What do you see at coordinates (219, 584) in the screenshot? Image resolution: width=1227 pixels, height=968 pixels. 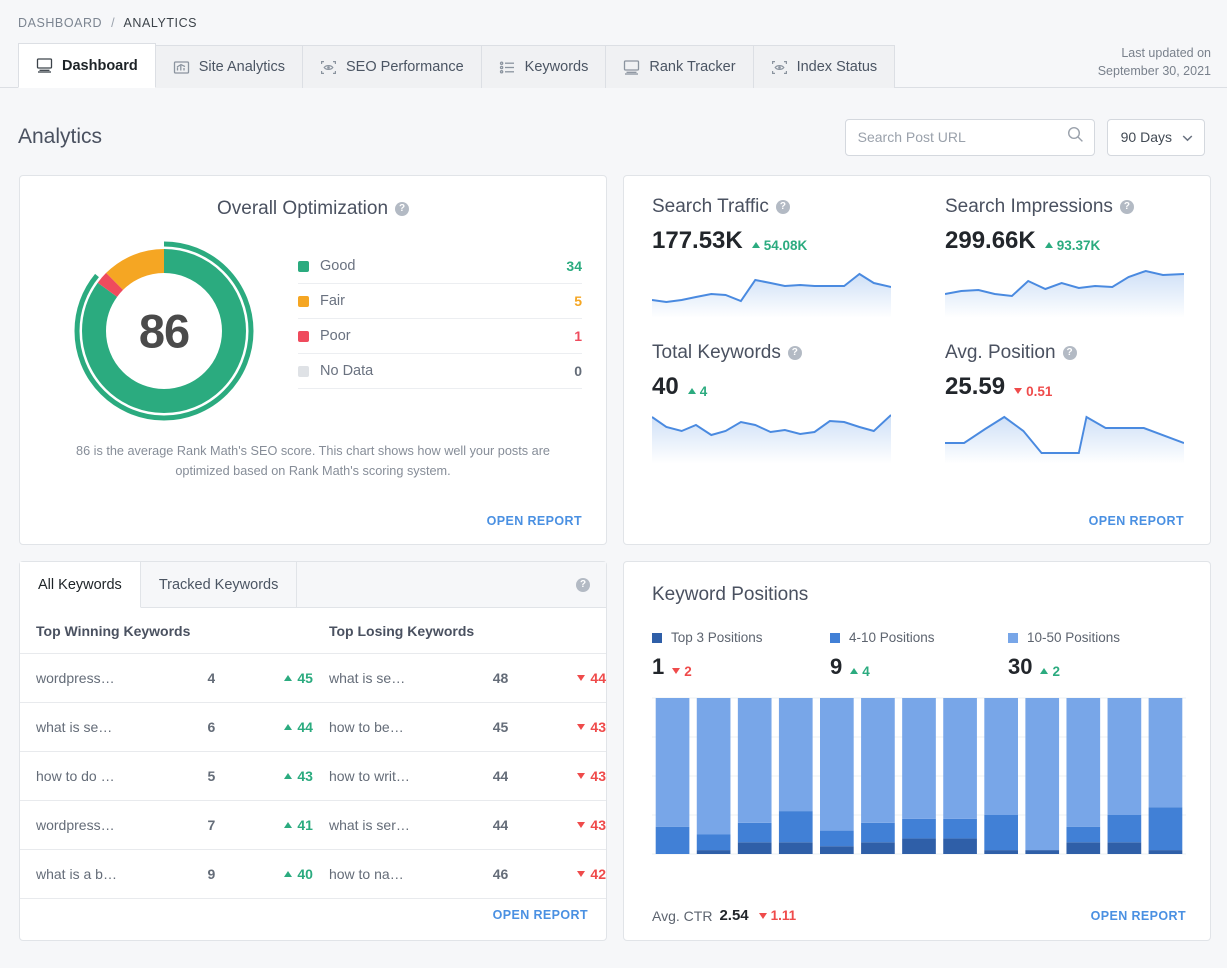 I see `tab-tracked-keywords: Tracked Keywords` at bounding box center [219, 584].